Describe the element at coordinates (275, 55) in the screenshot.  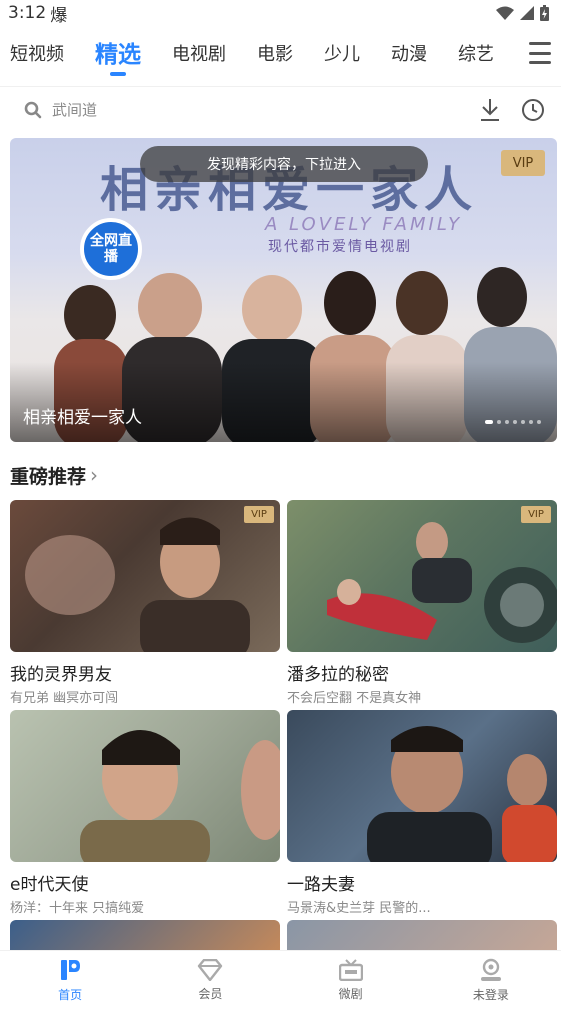
I see `tab-movies: 电影` at that location.